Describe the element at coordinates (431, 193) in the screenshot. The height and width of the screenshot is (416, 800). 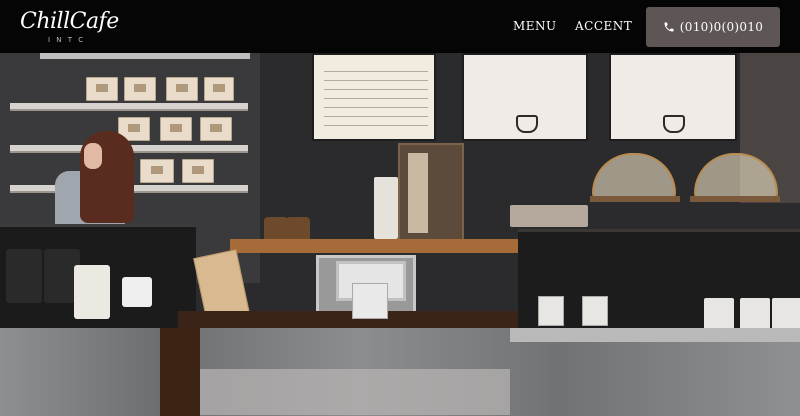
I see `espresso-machine` at that location.